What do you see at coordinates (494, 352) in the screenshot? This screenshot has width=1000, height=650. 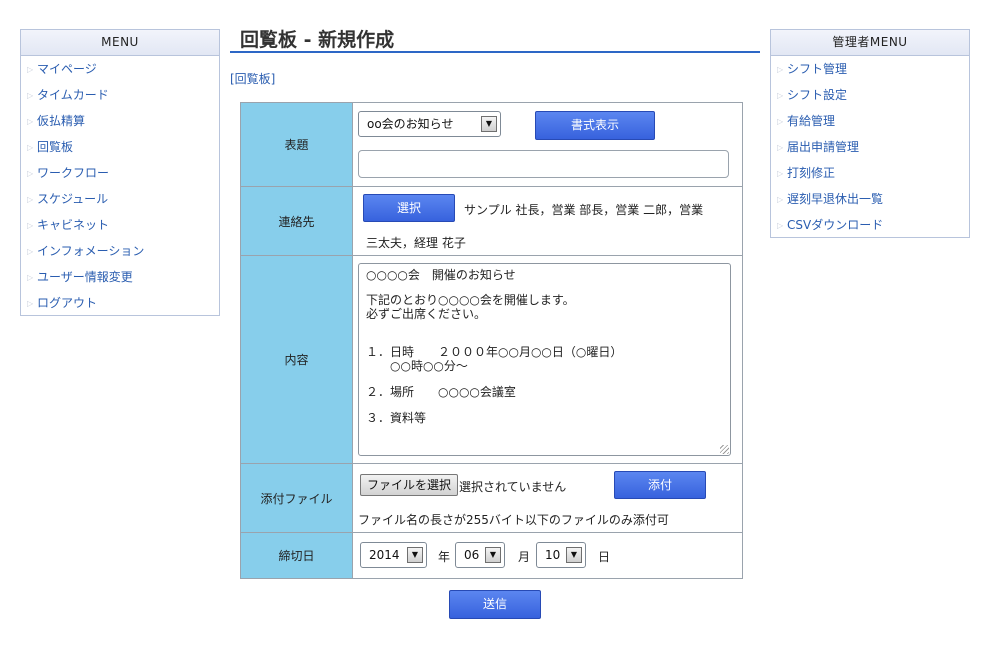 I see `content-line: １．日時 ２０００年○○月○○日（○曜日）` at bounding box center [494, 352].